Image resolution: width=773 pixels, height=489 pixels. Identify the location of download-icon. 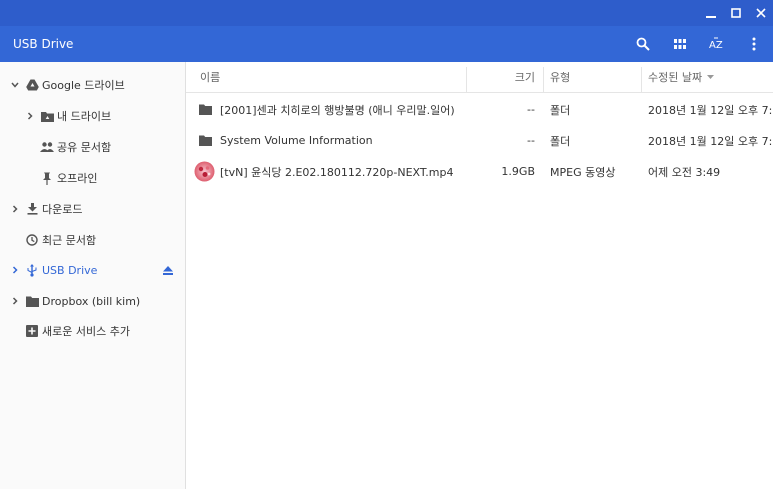
(32, 209).